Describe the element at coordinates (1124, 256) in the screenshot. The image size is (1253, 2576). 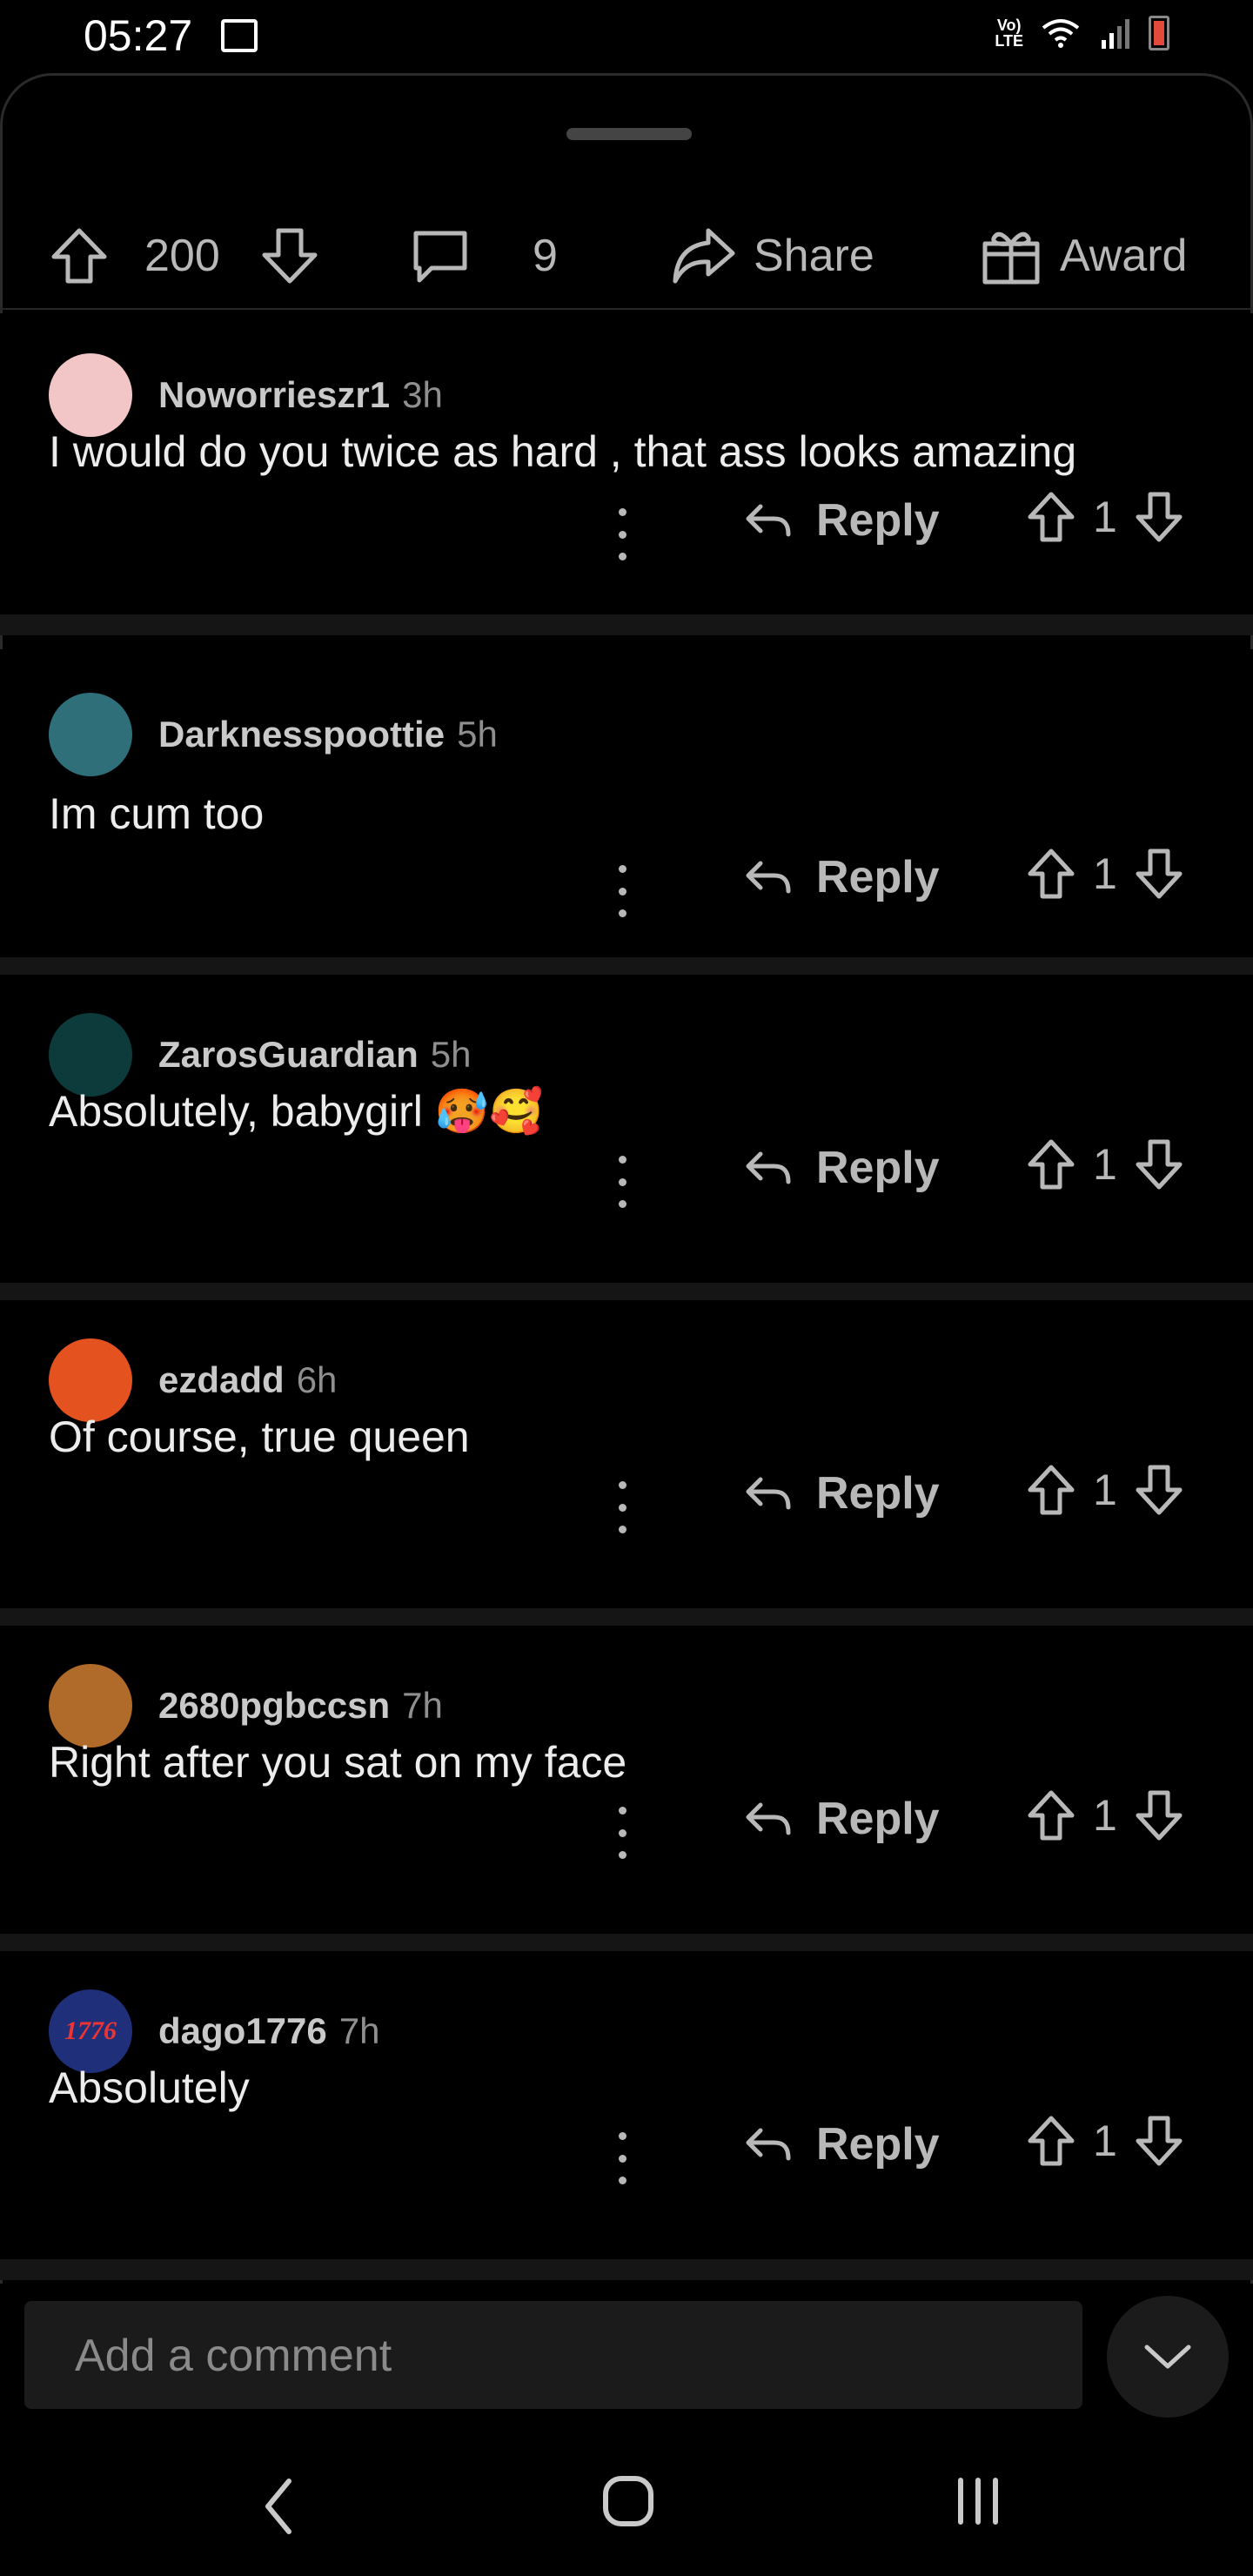
I see `award-label: Award` at that location.